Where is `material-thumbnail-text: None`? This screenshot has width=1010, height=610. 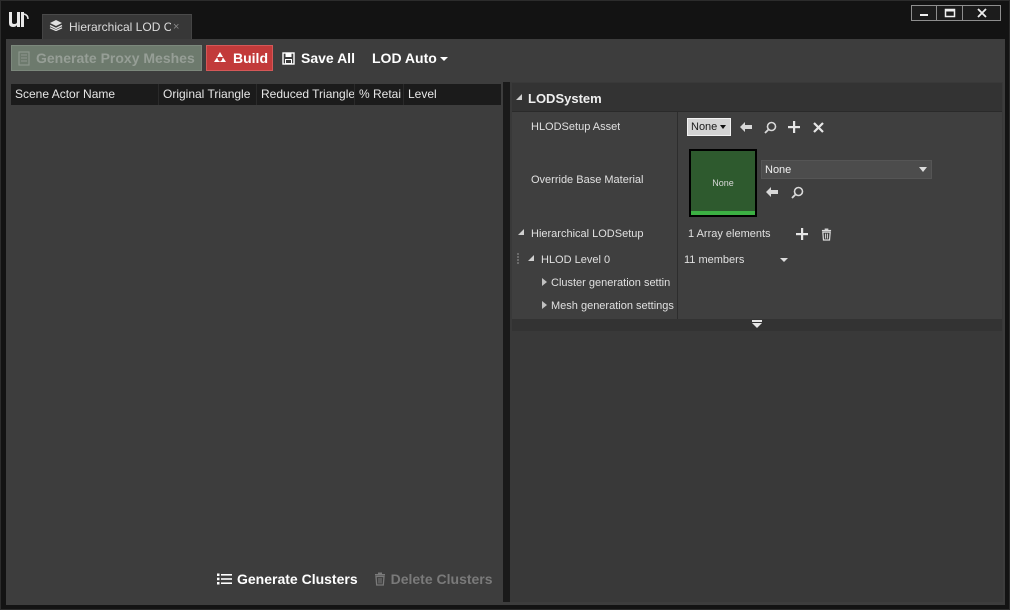
material-thumbnail-text: None is located at coordinates (723, 183).